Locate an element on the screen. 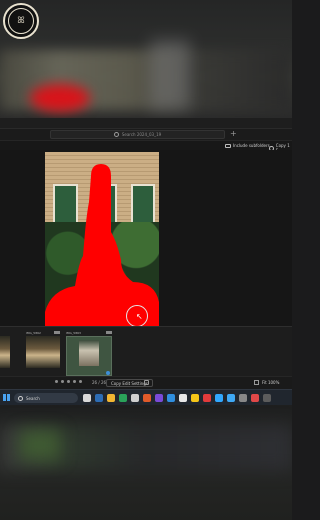 The image size is (320, 520). options-row: Include subfolders Copy 1 F is located at coordinates (146, 146).